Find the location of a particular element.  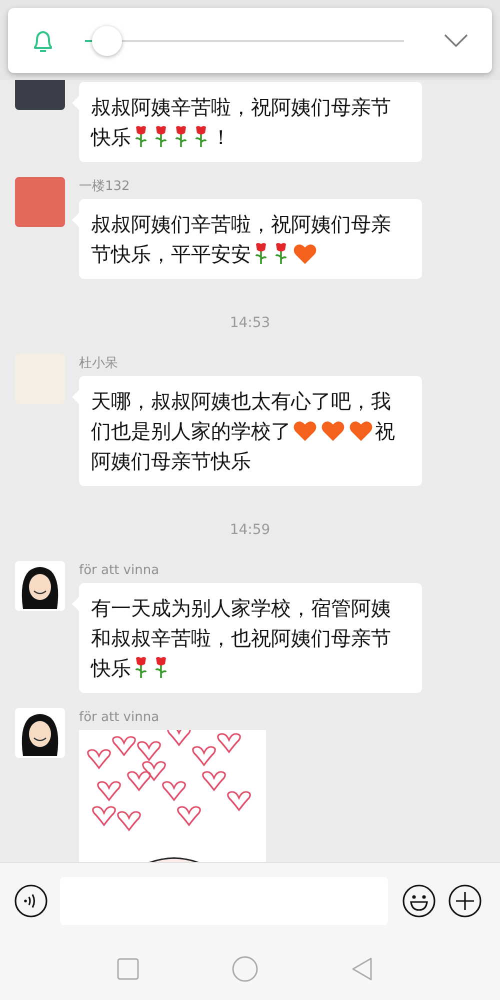

message-text: 天哪，叔叔阿姨也太有心了吧，我 is located at coordinates (241, 401).